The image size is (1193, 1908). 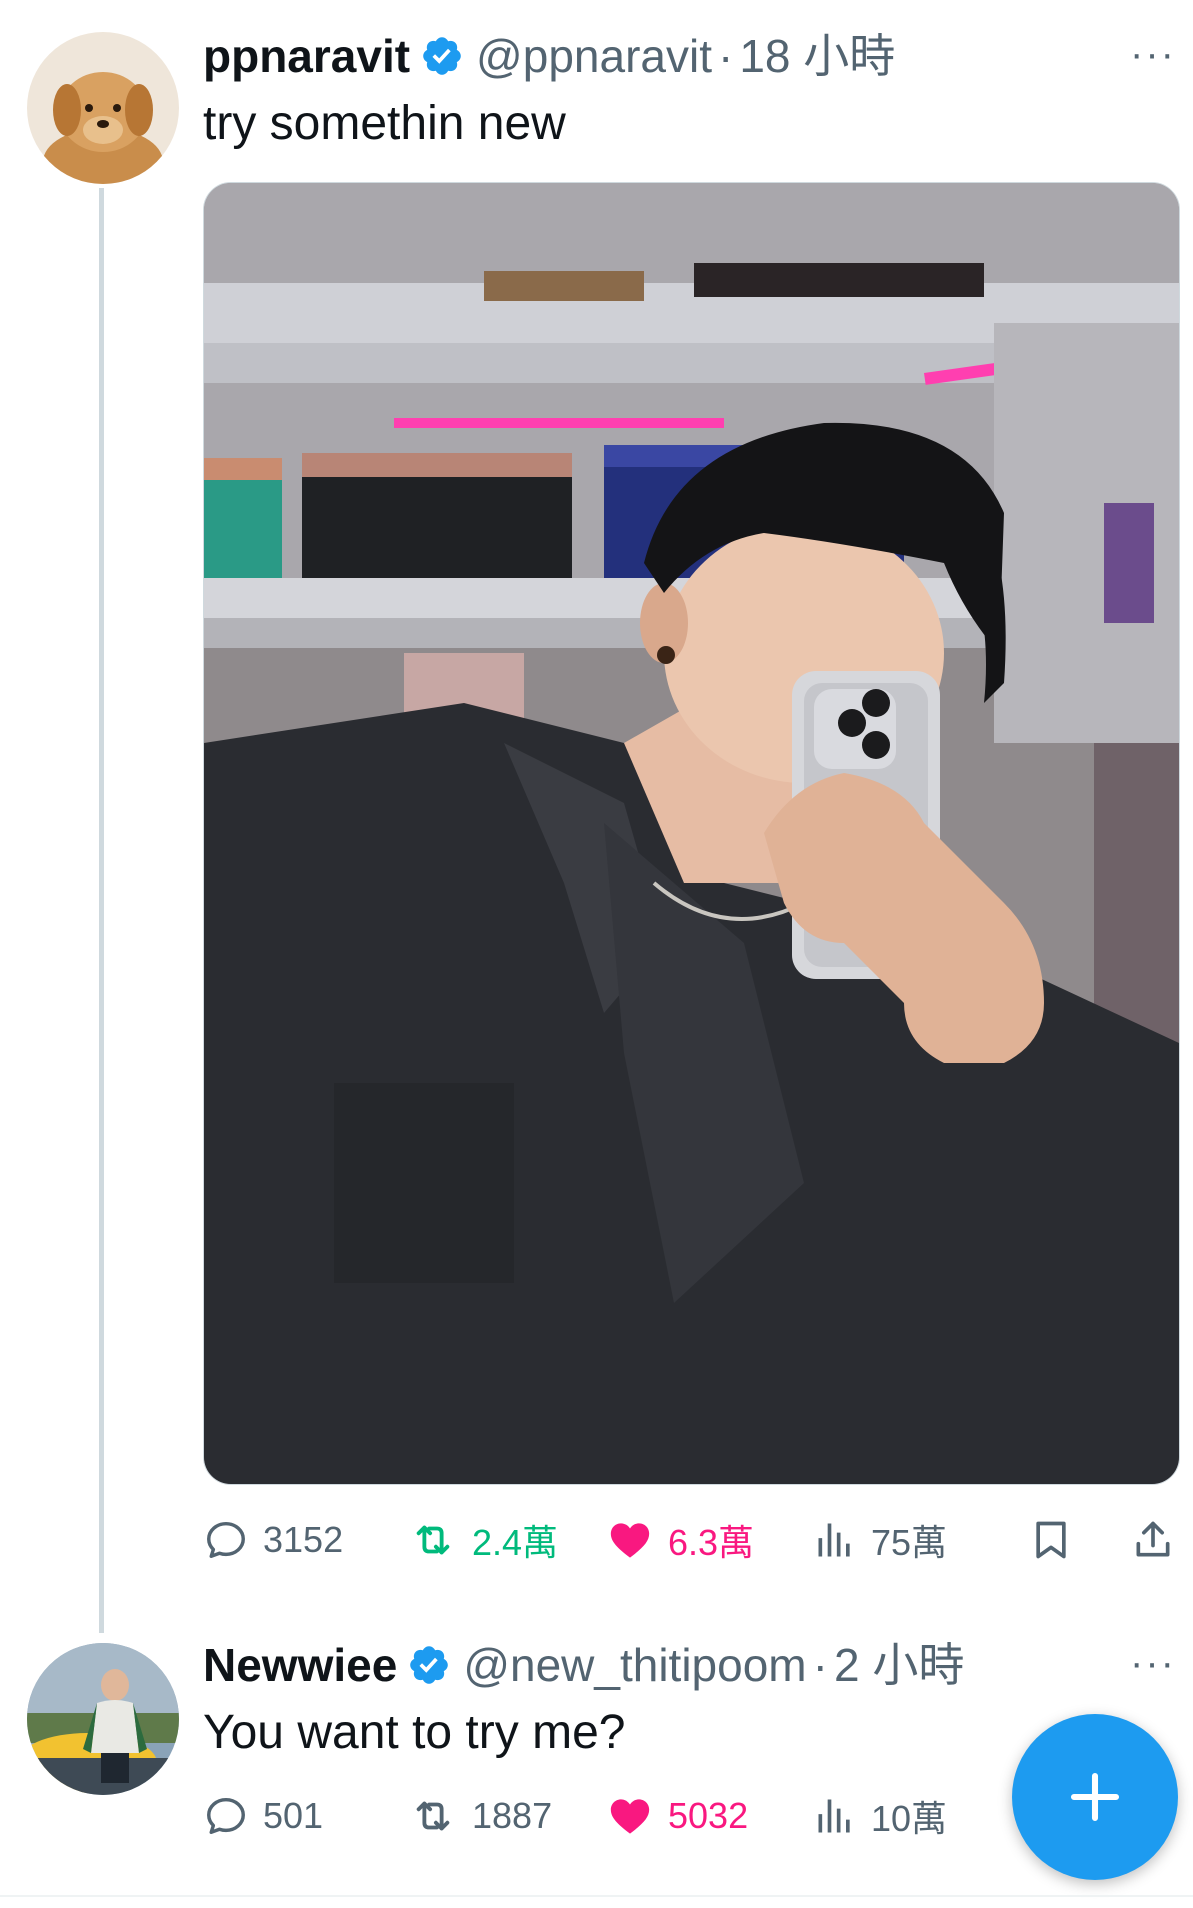 I want to click on retweet-count: 2.4萬, so click(x=515, y=1542).